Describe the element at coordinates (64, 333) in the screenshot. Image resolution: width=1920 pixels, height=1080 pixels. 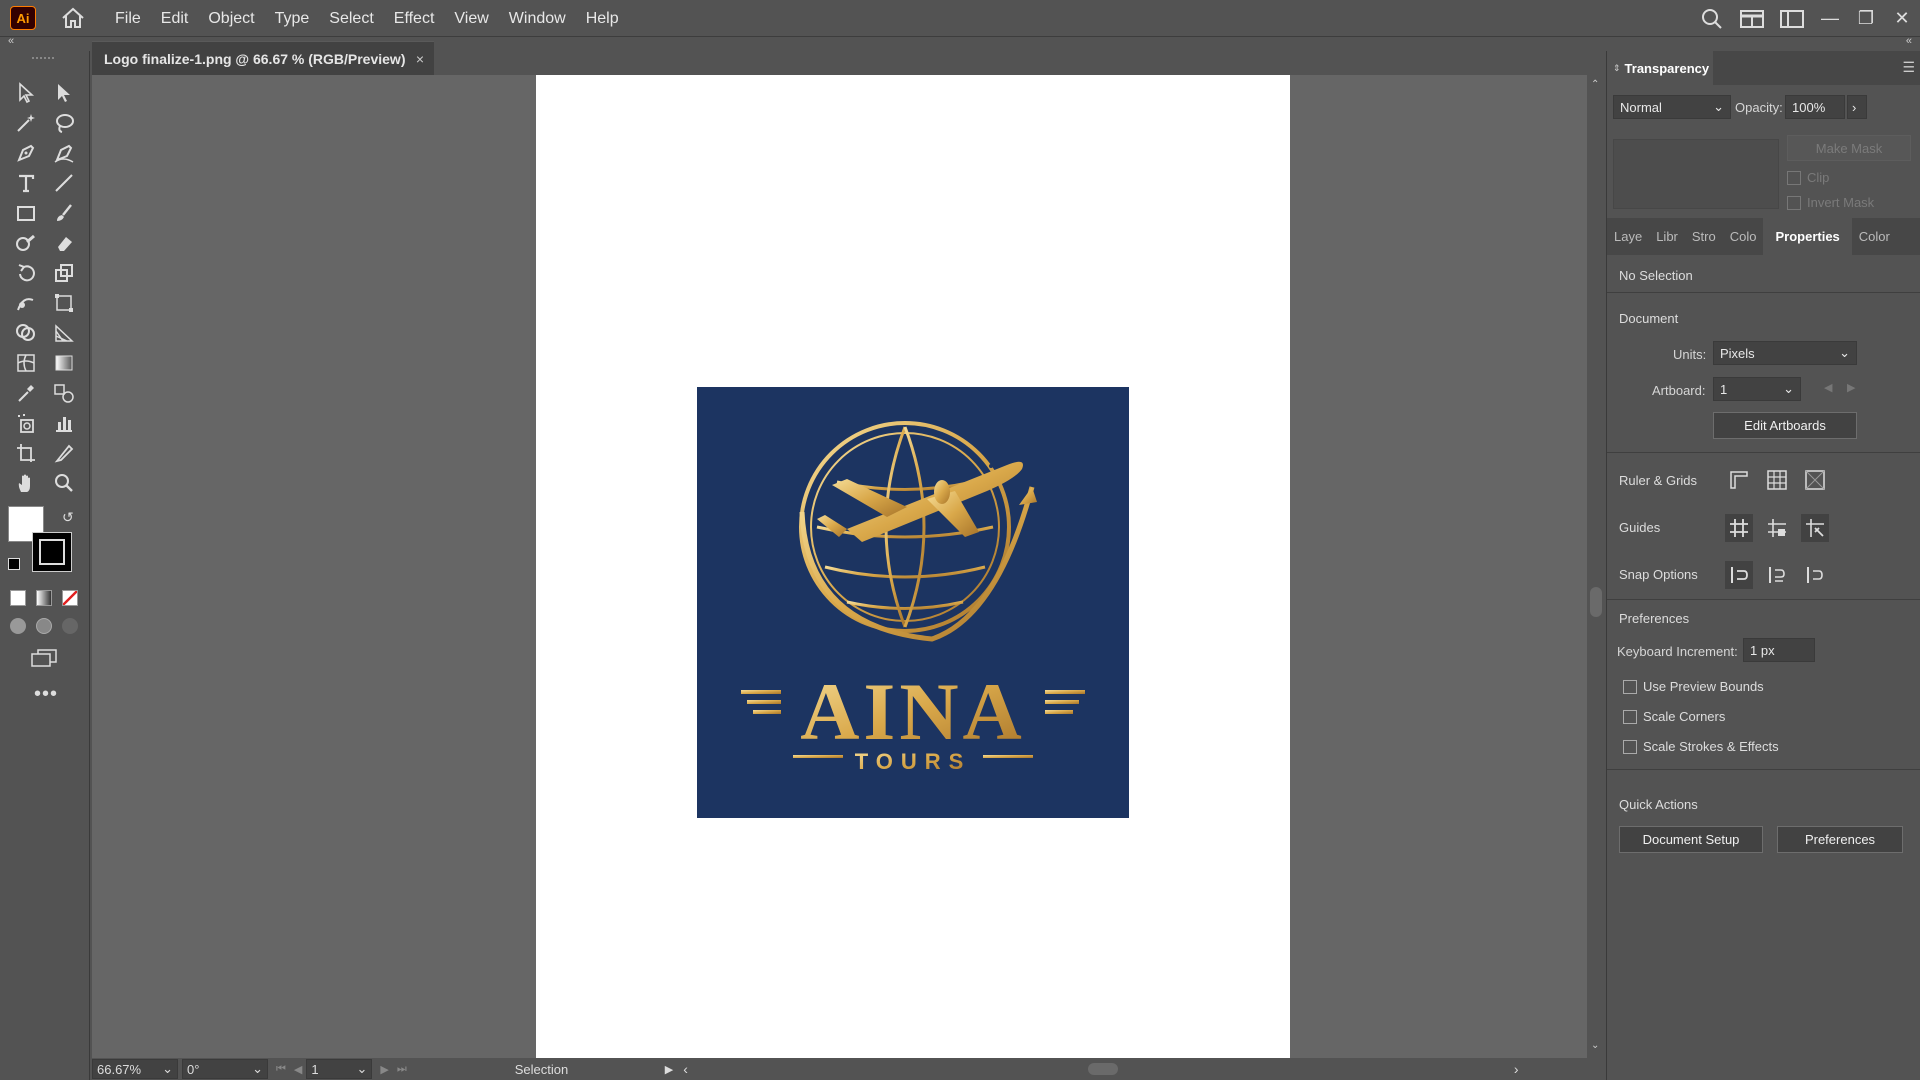
I see `perspective-grid-tool-icon` at that location.